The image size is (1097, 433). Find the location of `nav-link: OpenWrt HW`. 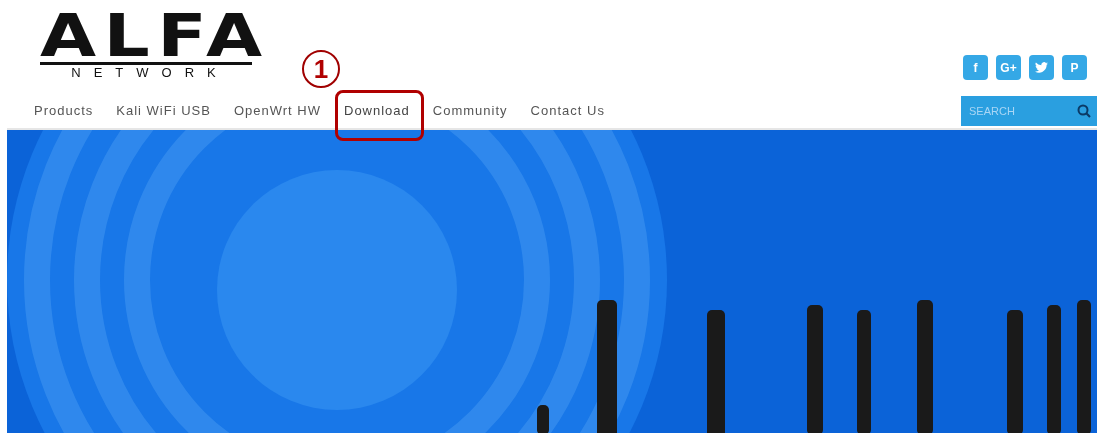

nav-link: OpenWrt HW is located at coordinates (277, 110).